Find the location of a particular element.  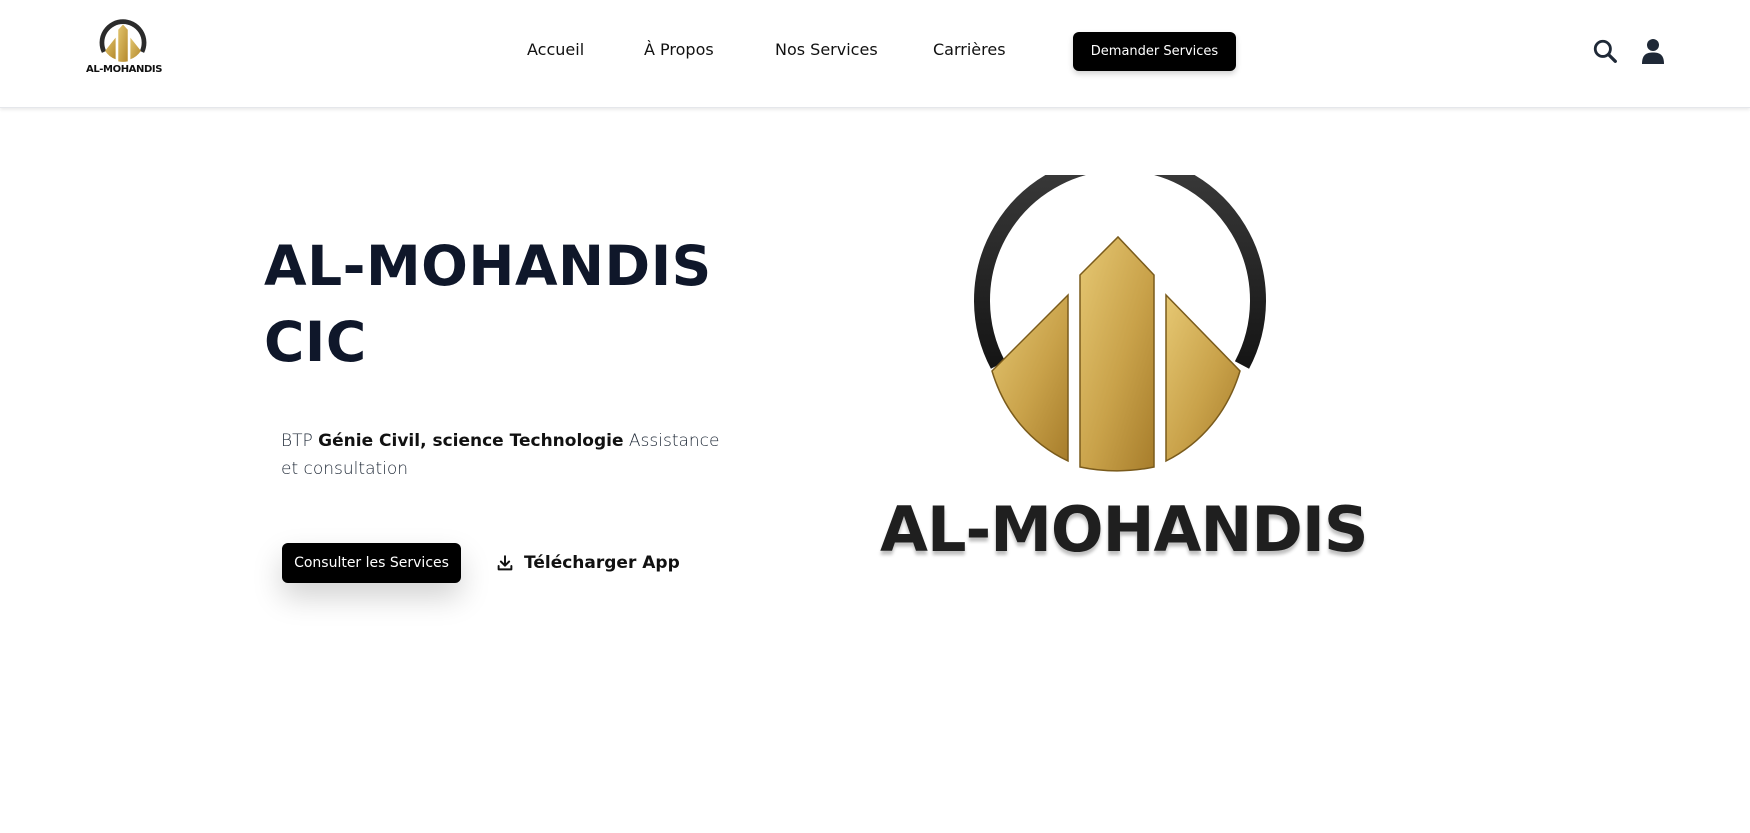

hero-desc-bold: Génie Civil, science Technologie is located at coordinates (471, 441).